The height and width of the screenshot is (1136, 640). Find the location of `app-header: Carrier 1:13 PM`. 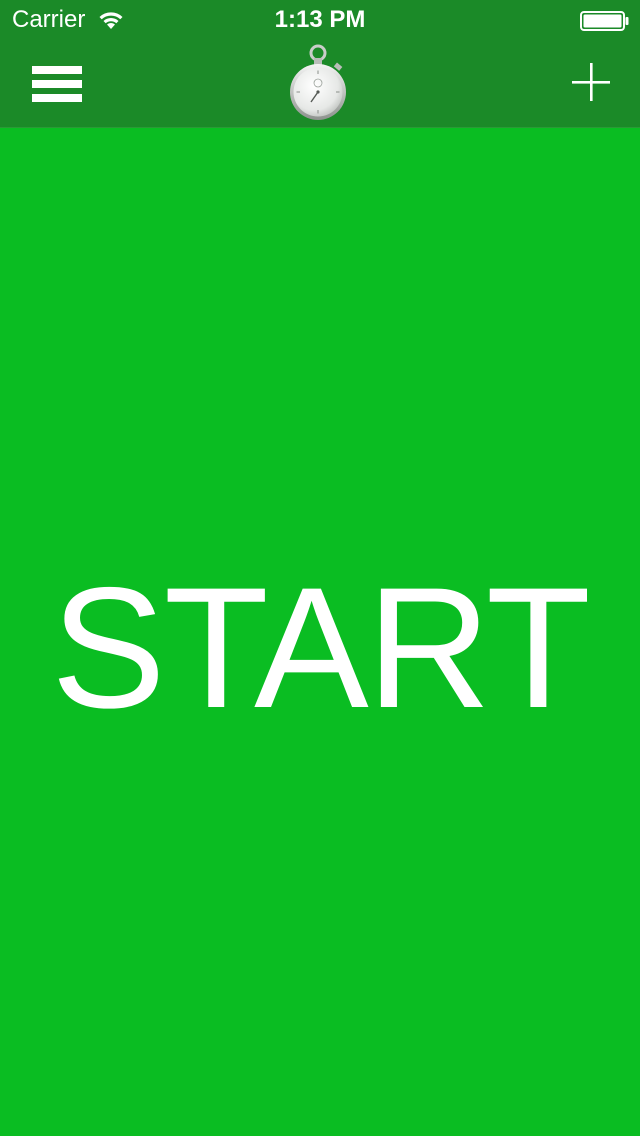

app-header: Carrier 1:13 PM is located at coordinates (320, 64).